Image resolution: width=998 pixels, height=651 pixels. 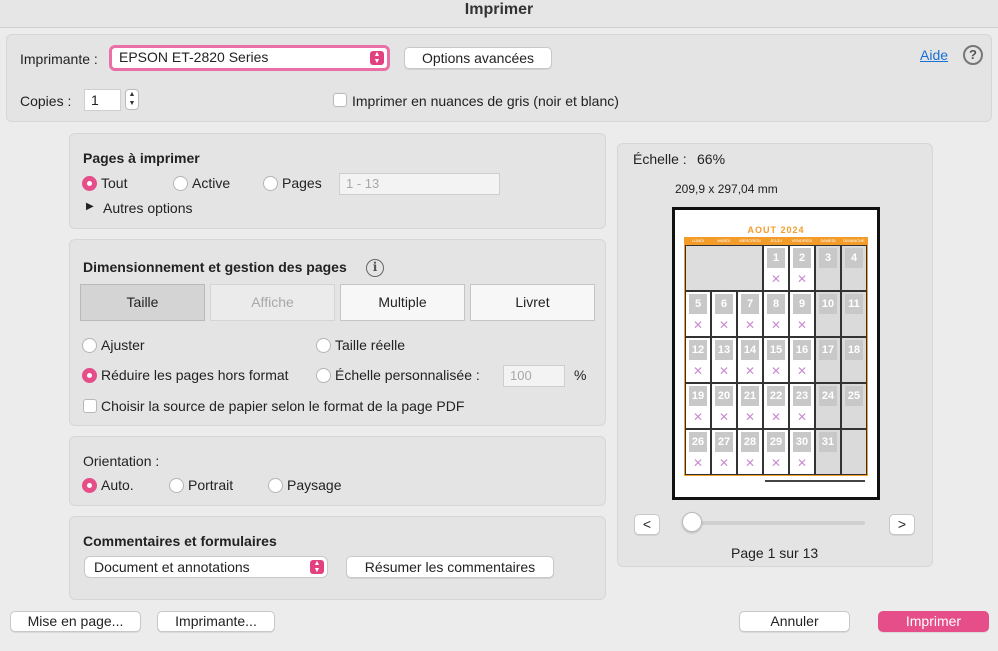 What do you see at coordinates (323, 345) in the screenshot?
I see `radio-actual-size` at bounding box center [323, 345].